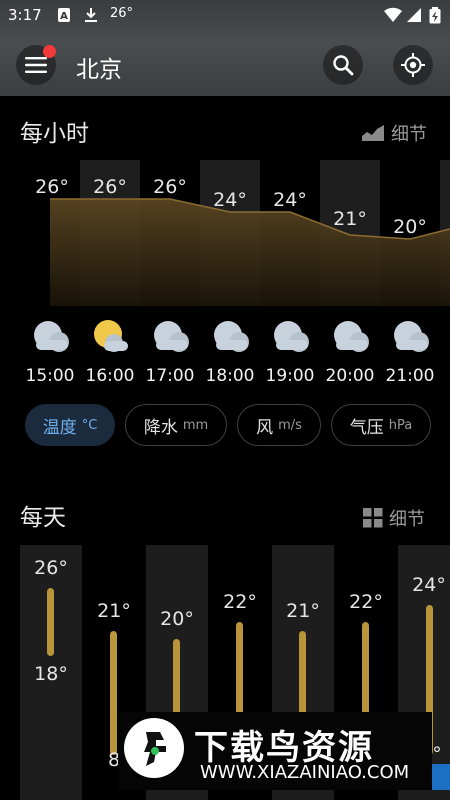 This screenshot has width=450, height=800. I want to click on hour-time: 17:00, so click(170, 376).